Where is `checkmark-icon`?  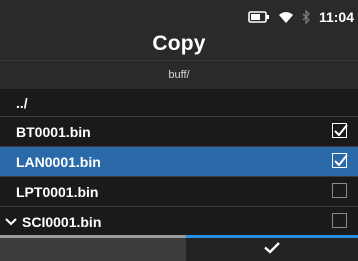
checkmark-icon is located at coordinates (272, 250).